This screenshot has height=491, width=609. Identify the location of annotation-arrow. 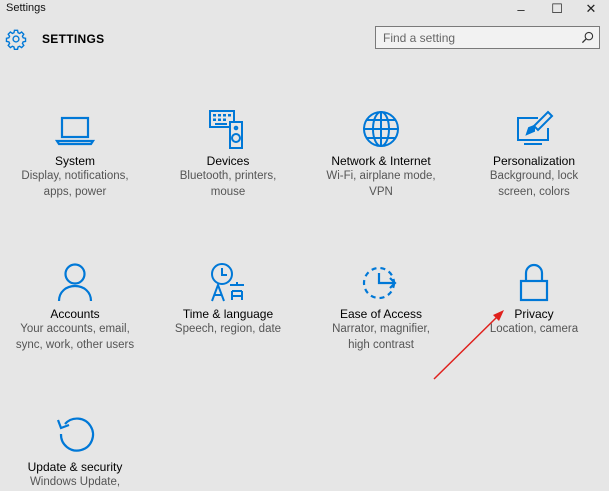
(468, 345).